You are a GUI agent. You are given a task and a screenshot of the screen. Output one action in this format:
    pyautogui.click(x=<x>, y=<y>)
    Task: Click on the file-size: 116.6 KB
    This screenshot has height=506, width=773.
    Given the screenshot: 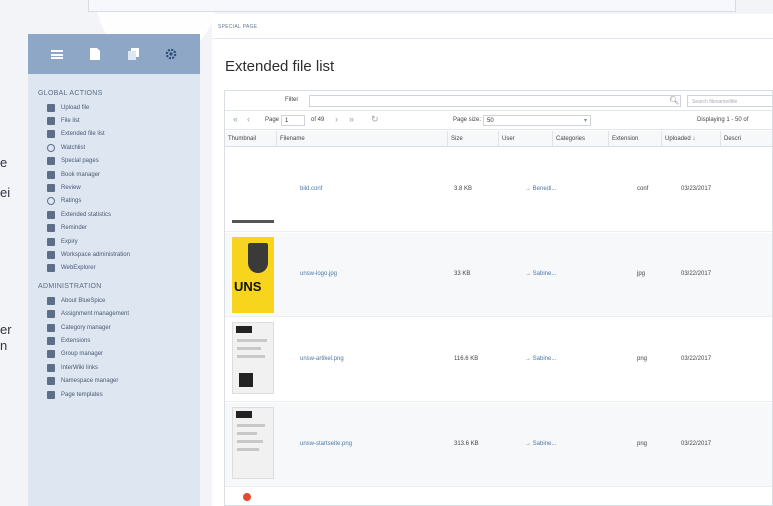 What is the action you would take?
    pyautogui.click(x=466, y=359)
    